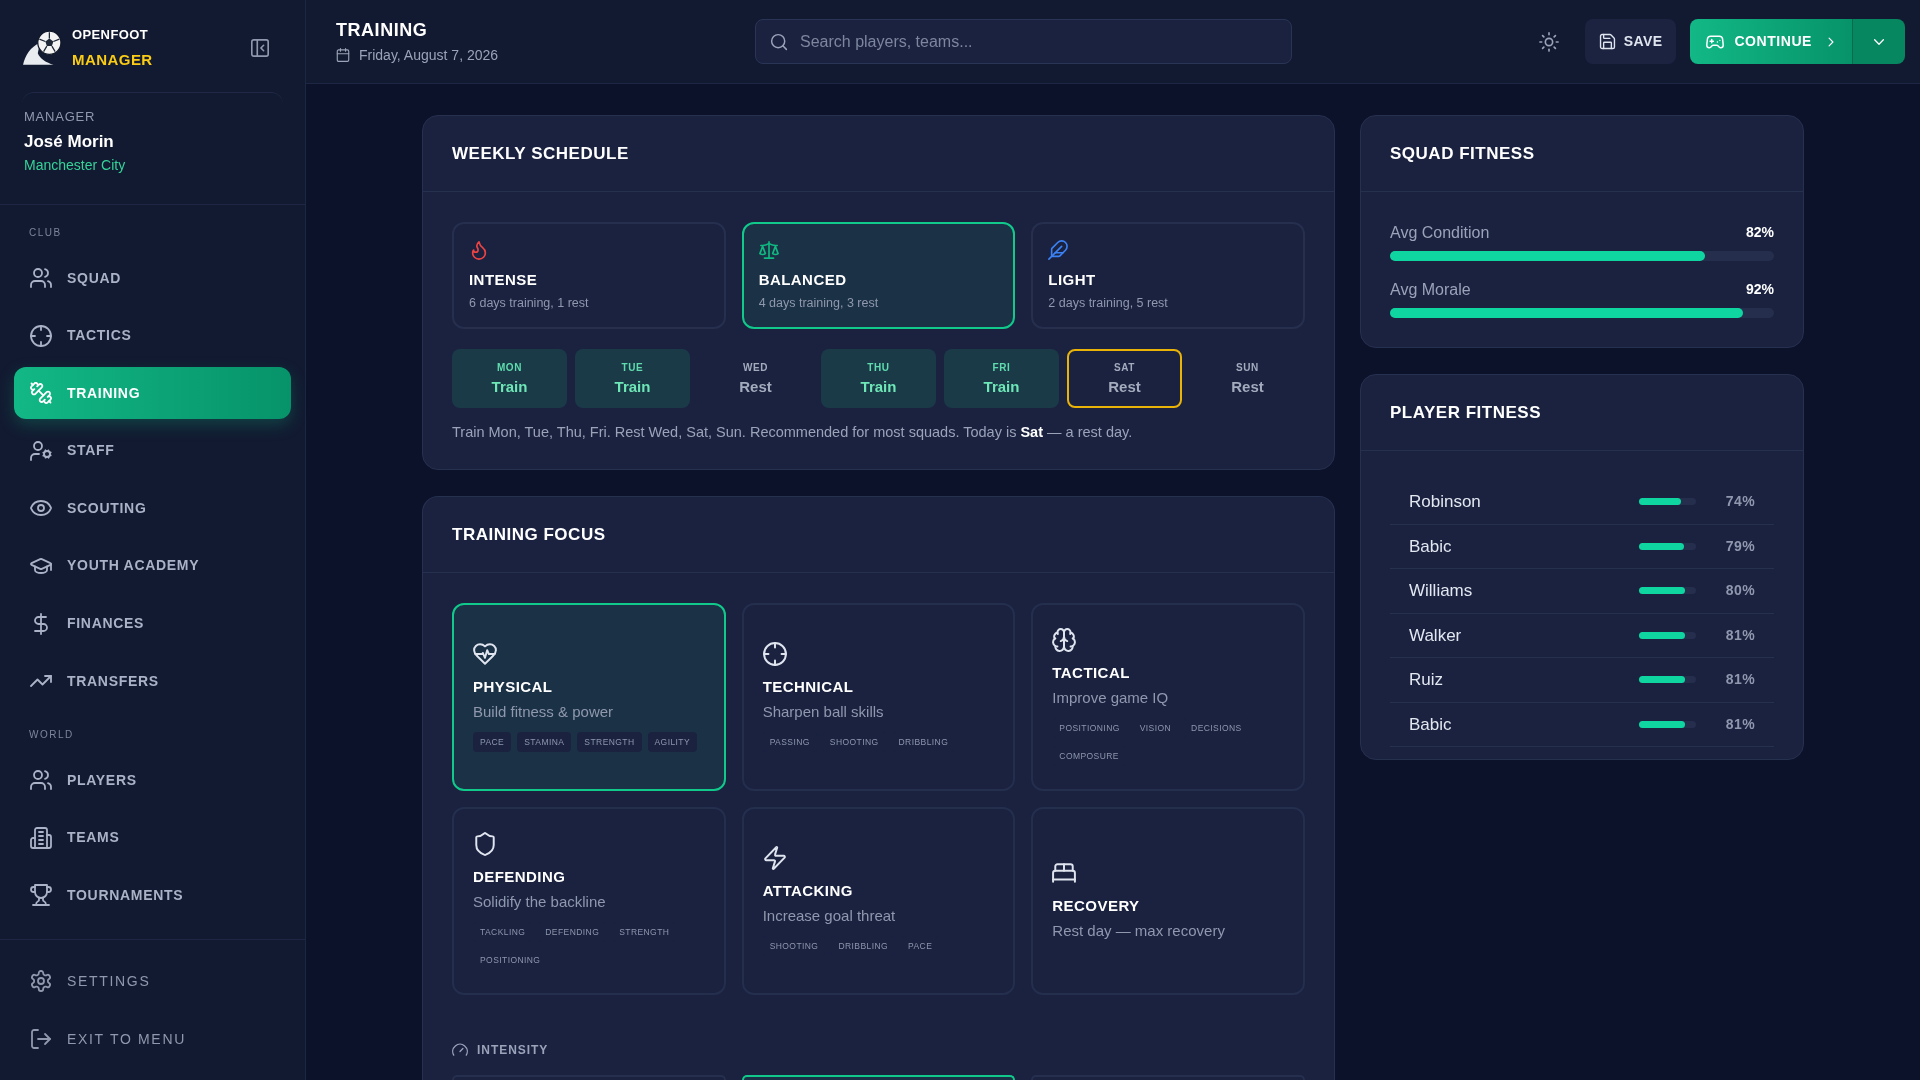 This screenshot has height=1080, width=1920. I want to click on sun-icon, so click(1548, 41).